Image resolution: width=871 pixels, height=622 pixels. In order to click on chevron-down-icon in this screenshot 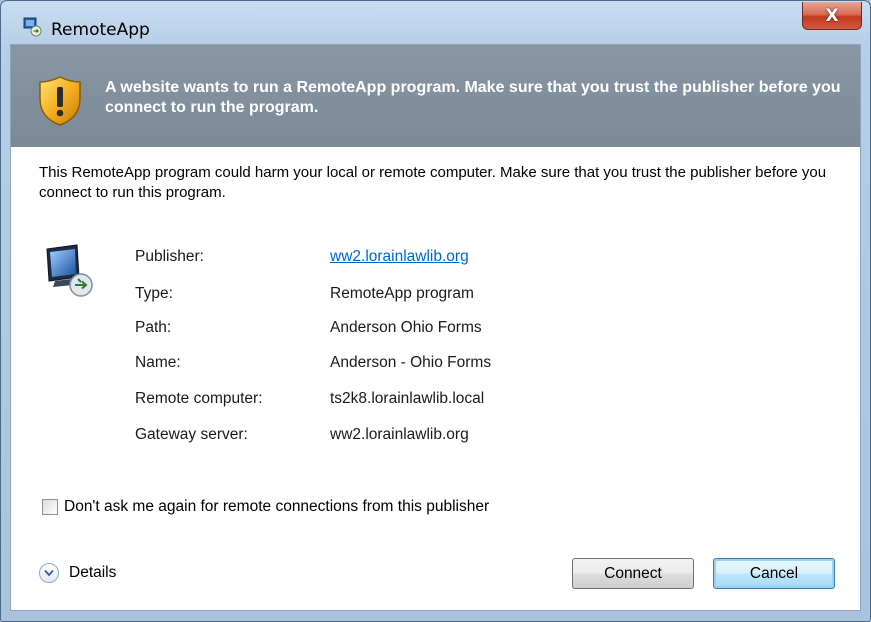, I will do `click(49, 573)`.